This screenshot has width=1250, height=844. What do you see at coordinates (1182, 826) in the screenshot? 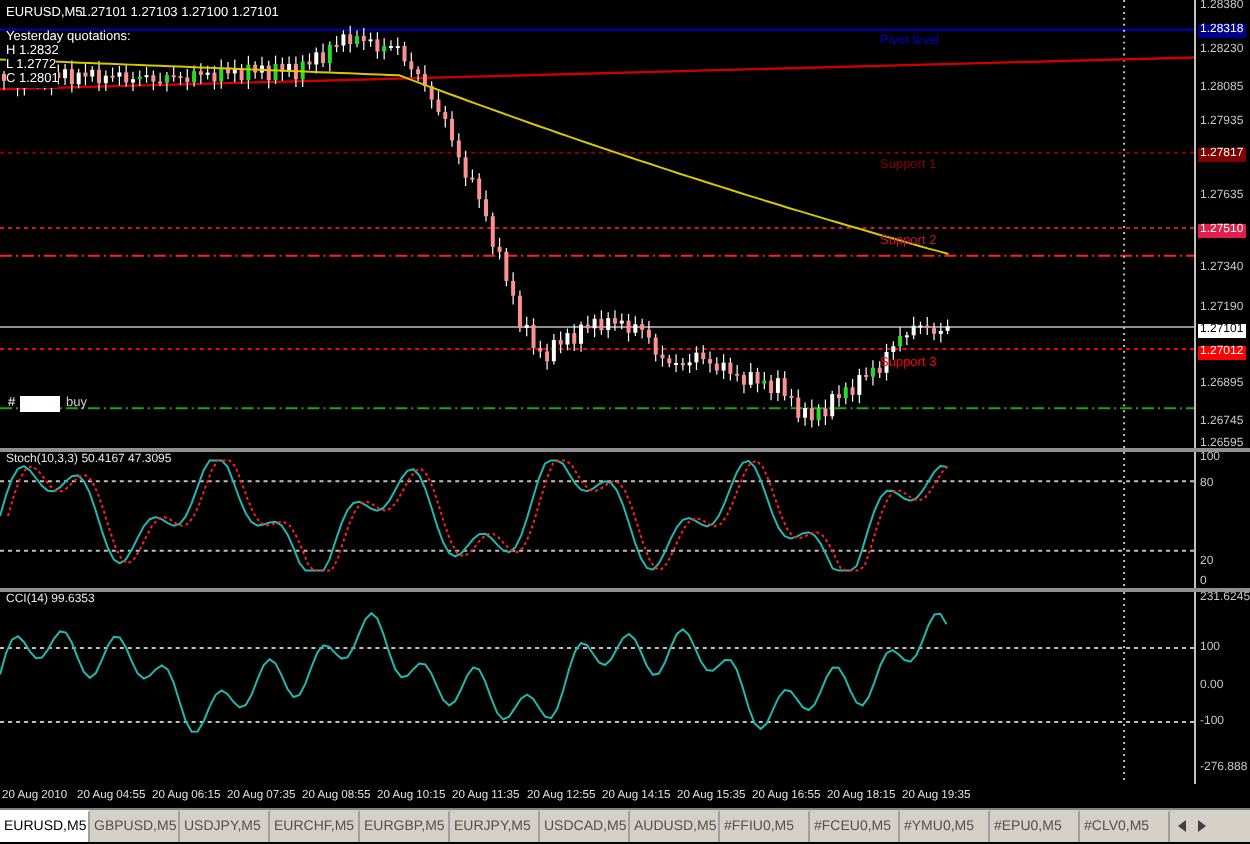
I see `scroll-left-icon` at bounding box center [1182, 826].